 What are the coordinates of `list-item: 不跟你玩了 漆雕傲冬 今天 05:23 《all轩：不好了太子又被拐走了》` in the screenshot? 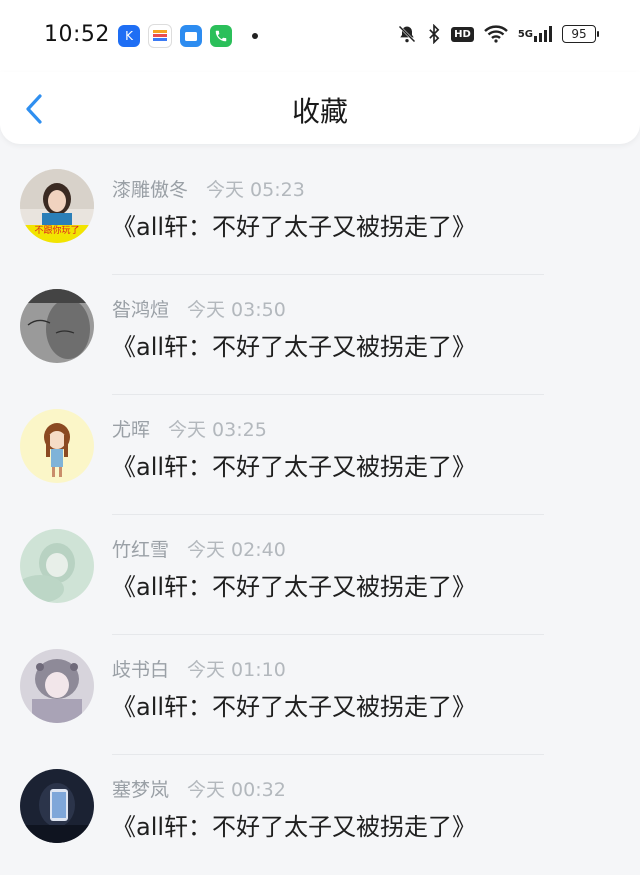 It's located at (320, 215).